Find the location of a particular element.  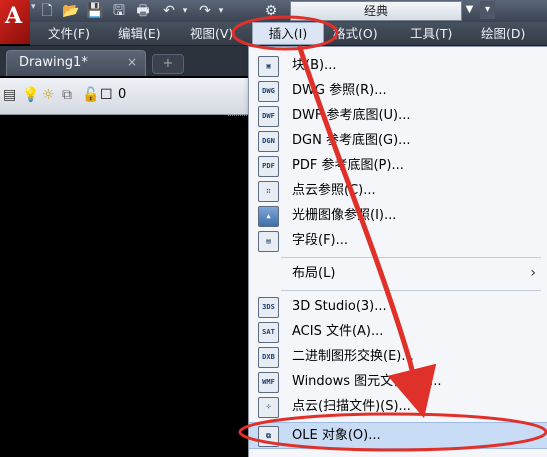

menu-file: 文件(F) is located at coordinates (69, 33).